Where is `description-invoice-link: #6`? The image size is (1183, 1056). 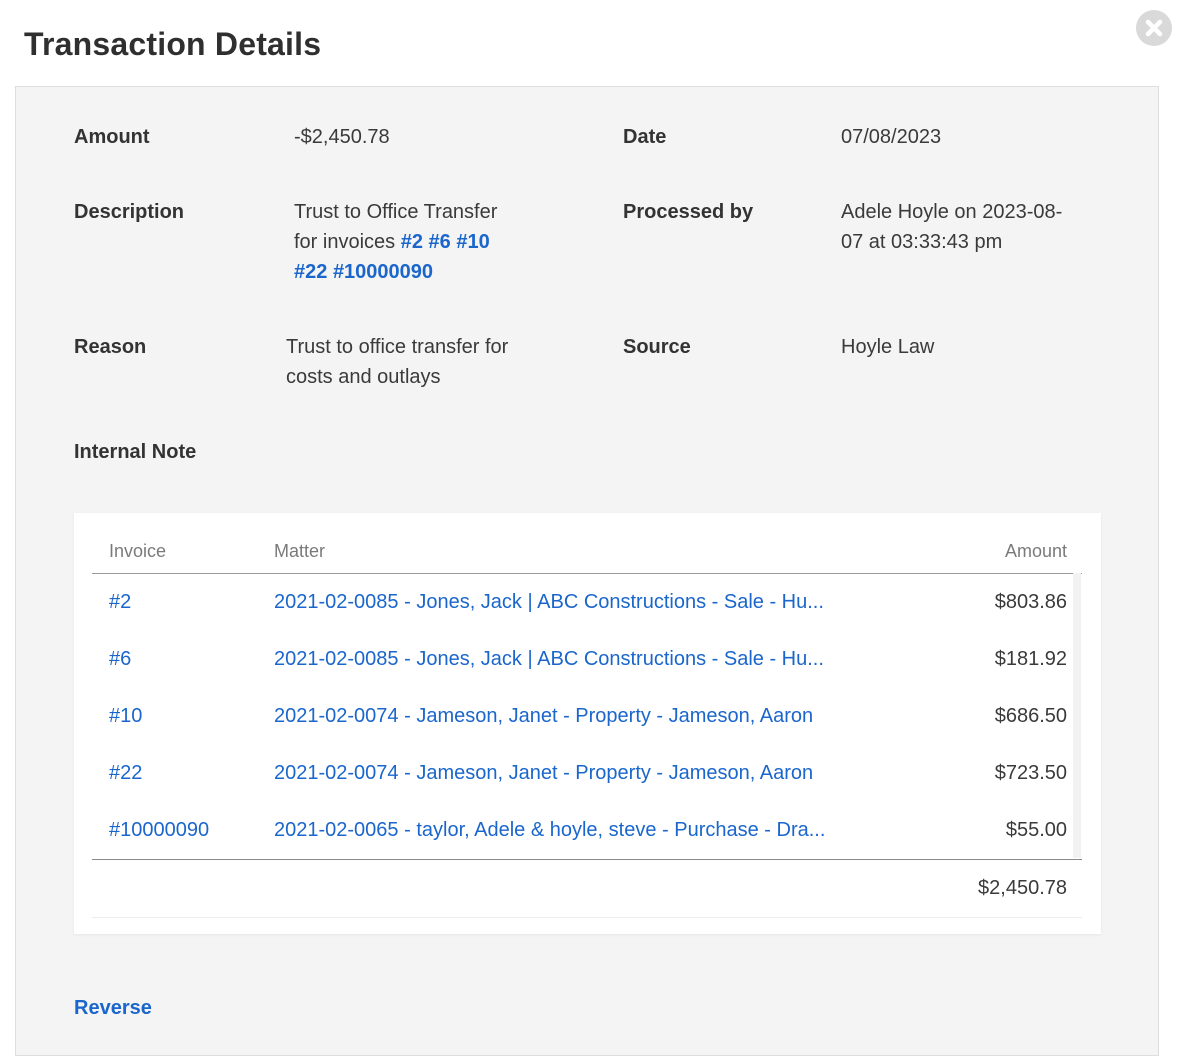
description-invoice-link: #6 is located at coordinates (440, 242).